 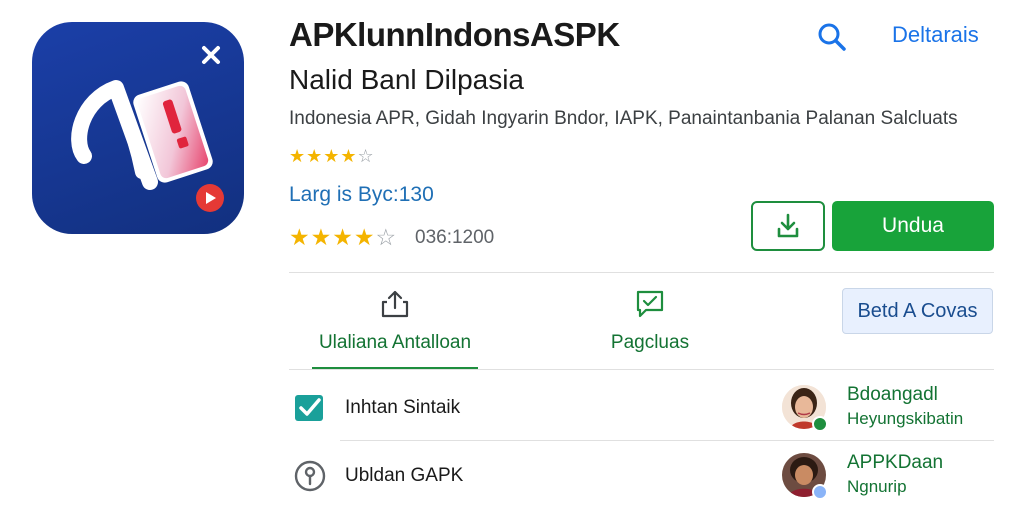 What do you see at coordinates (650, 342) in the screenshot?
I see `tab-messages-label: Pagcluas` at bounding box center [650, 342].